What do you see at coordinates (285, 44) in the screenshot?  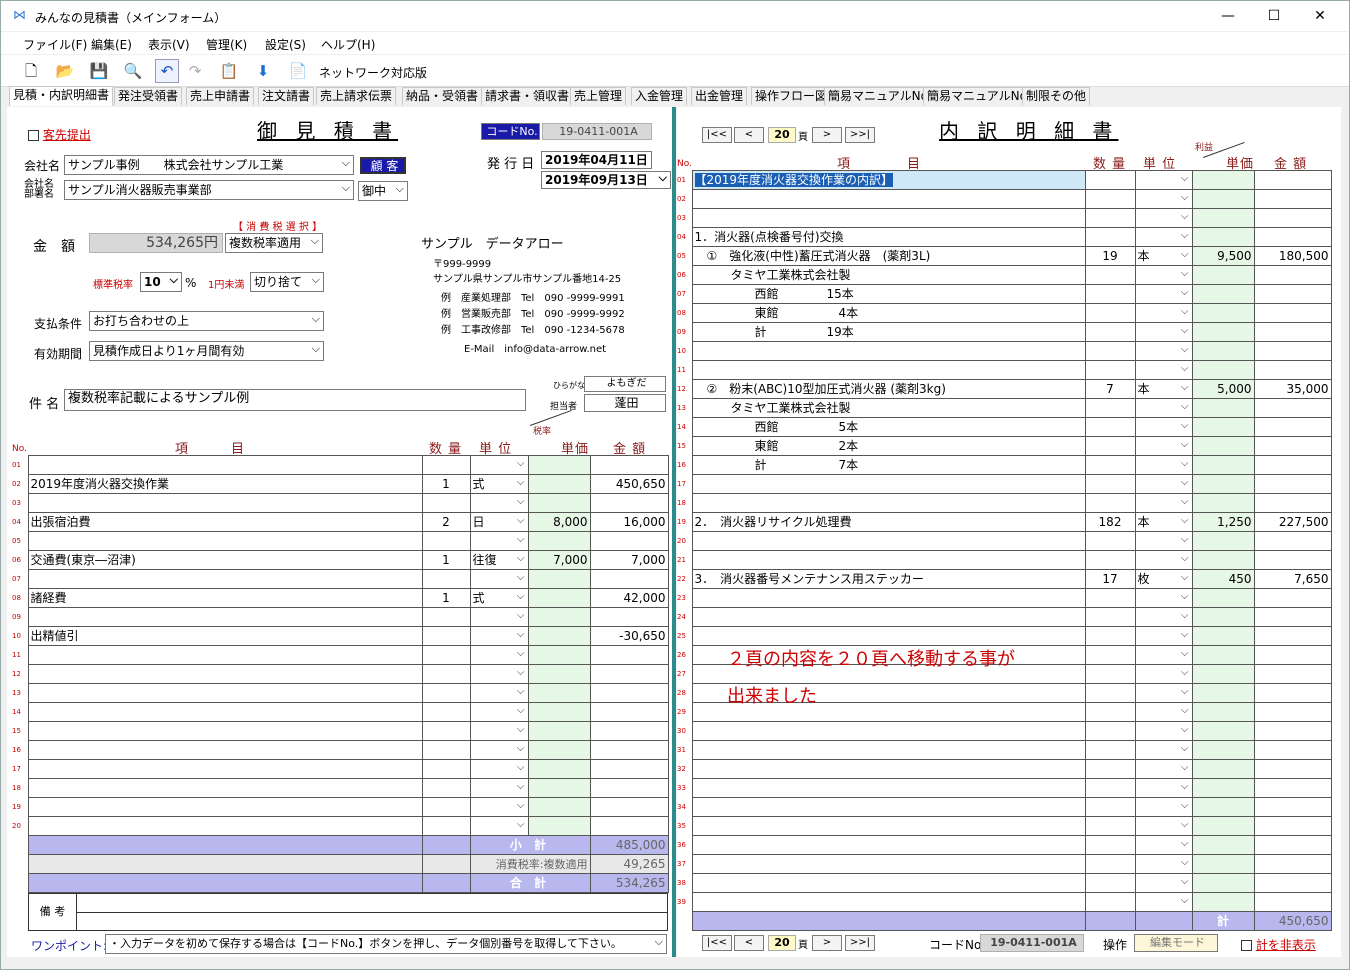 I see `menu-settings: 設定(S)` at bounding box center [285, 44].